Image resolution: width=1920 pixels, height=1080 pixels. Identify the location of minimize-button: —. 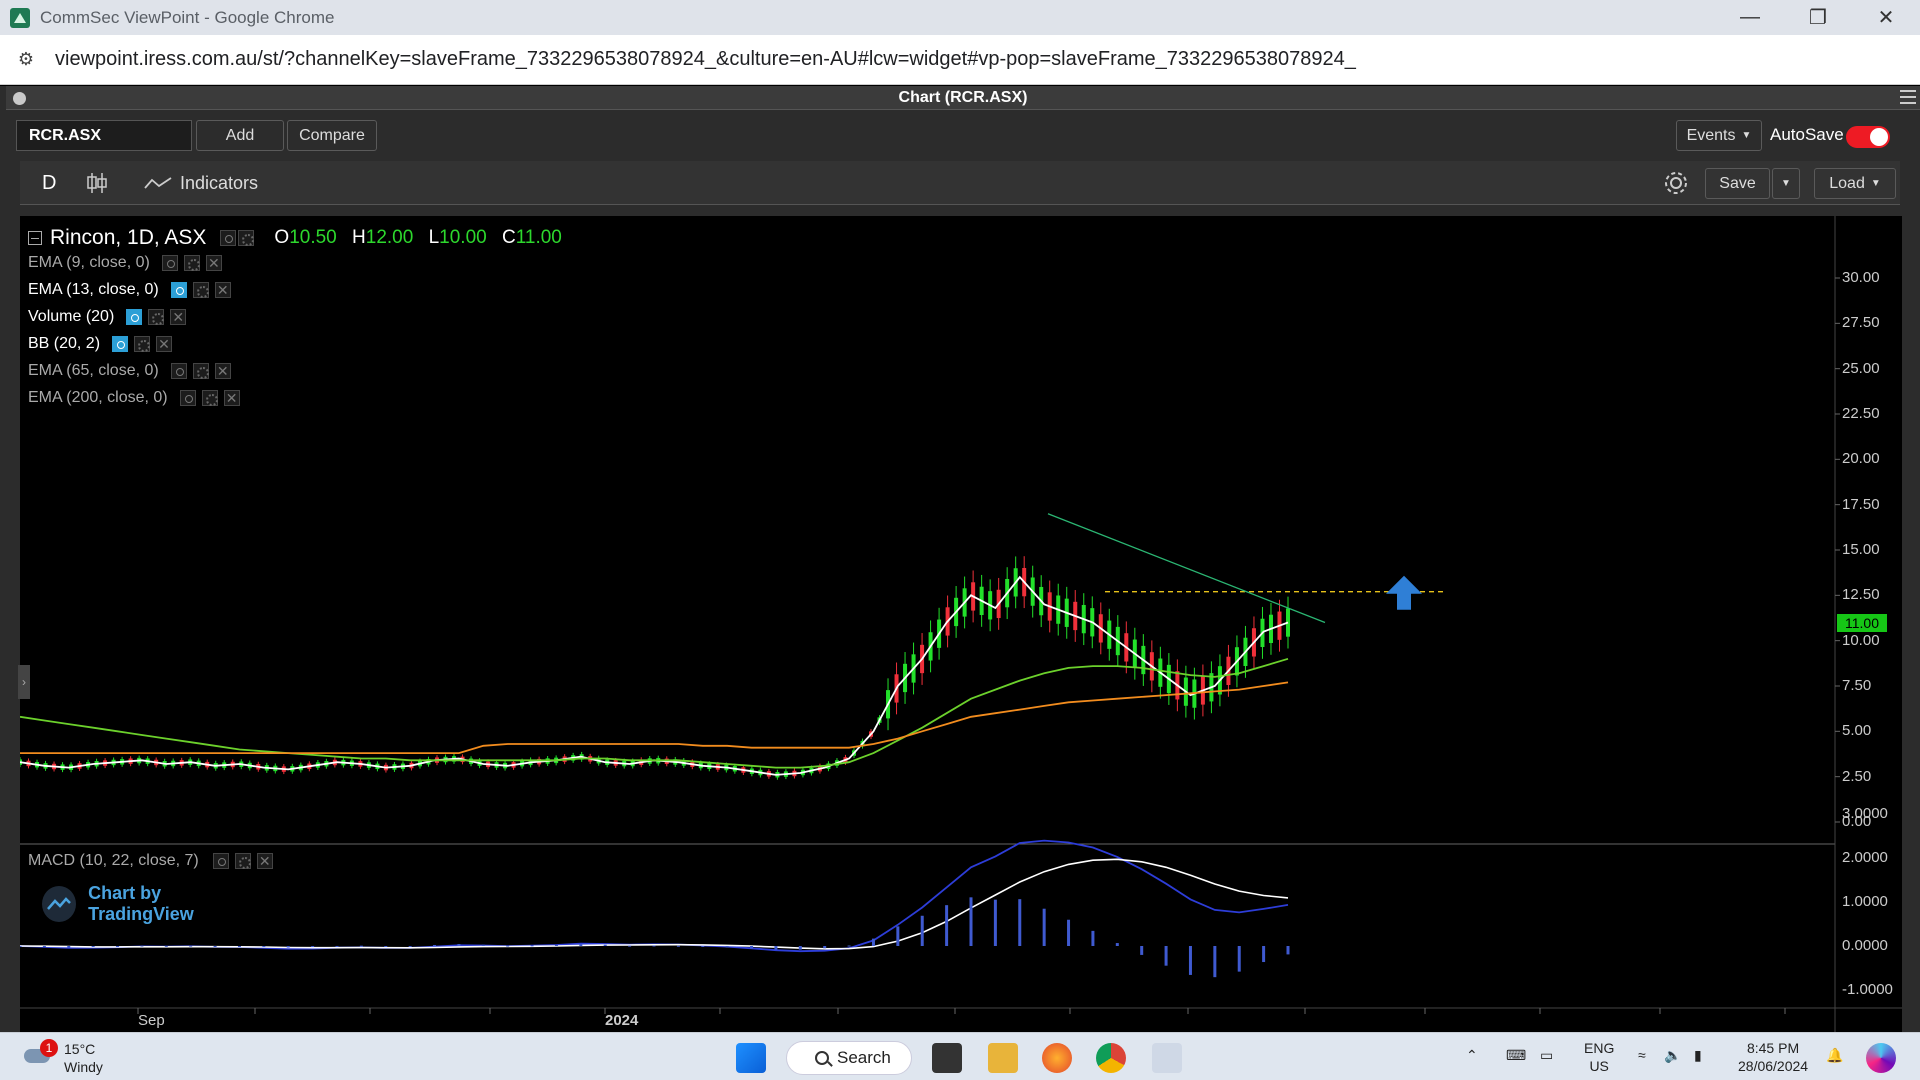
(1750, 17).